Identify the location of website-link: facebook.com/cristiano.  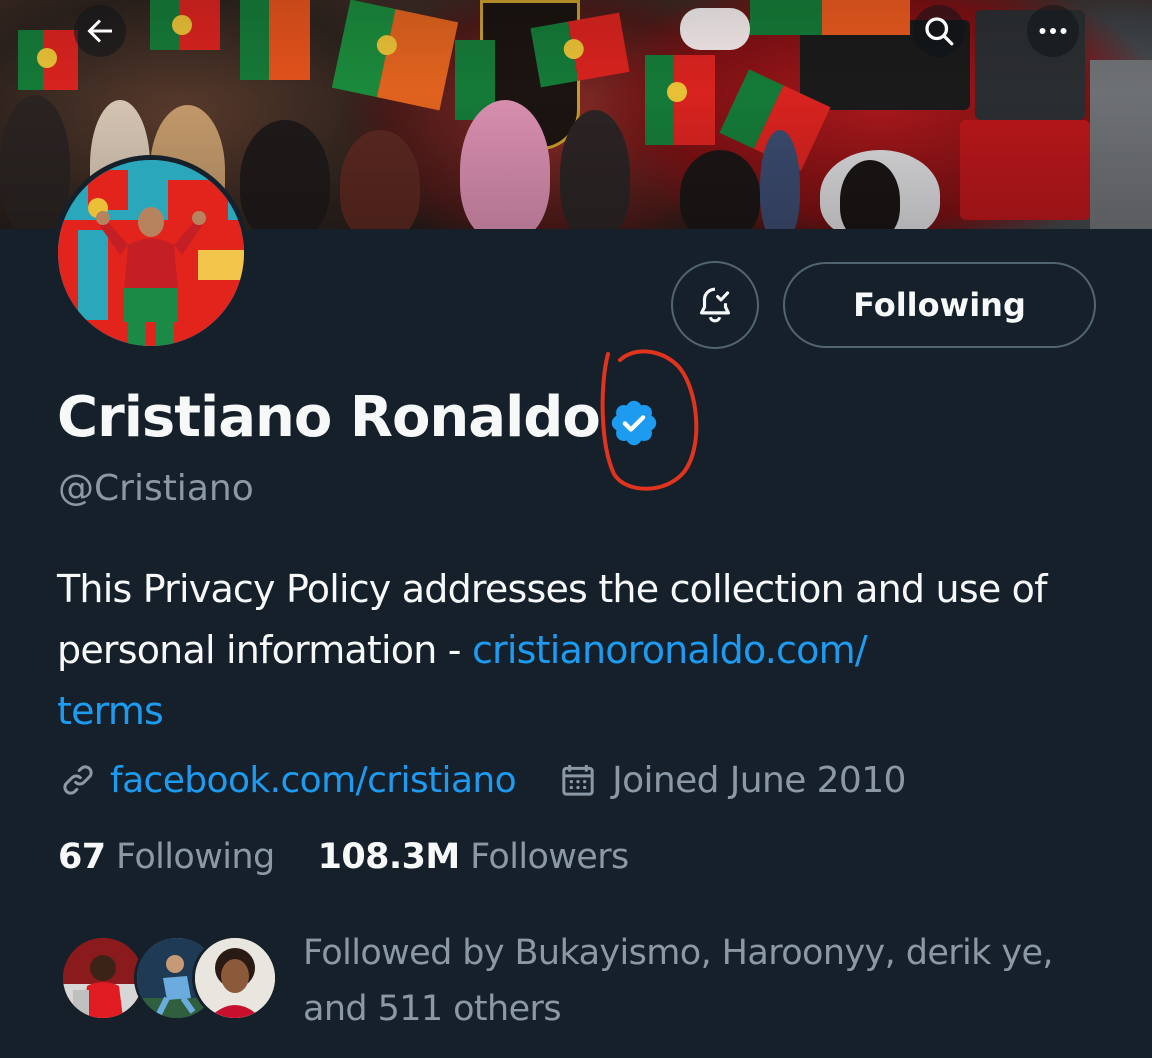
(313, 780).